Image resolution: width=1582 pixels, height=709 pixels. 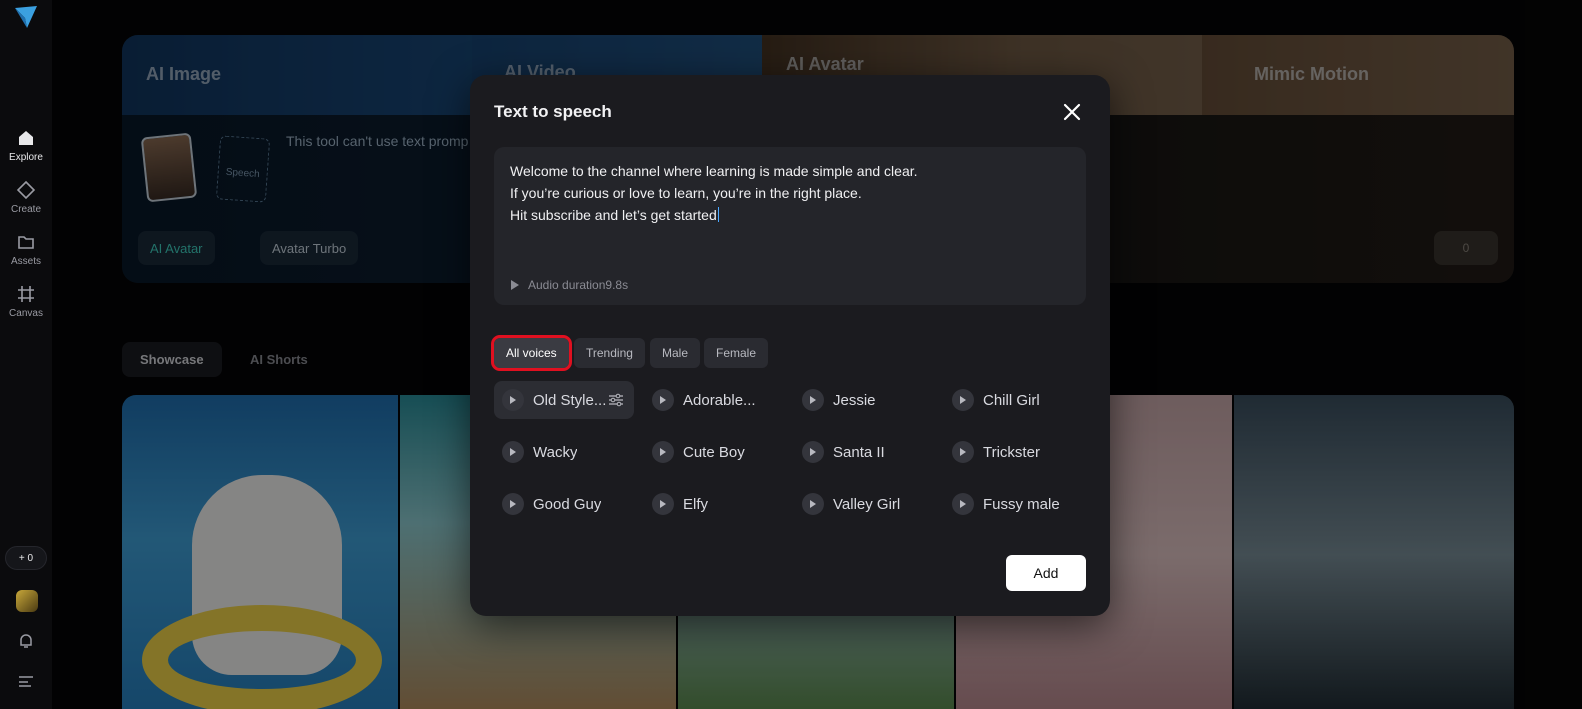 I want to click on menu-icon, so click(x=26, y=681).